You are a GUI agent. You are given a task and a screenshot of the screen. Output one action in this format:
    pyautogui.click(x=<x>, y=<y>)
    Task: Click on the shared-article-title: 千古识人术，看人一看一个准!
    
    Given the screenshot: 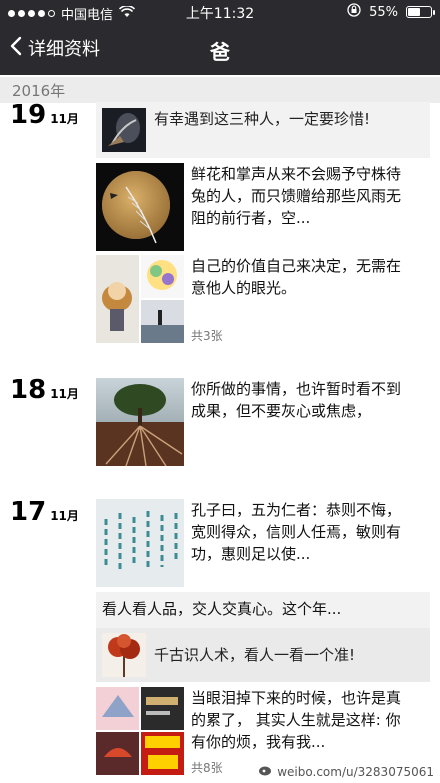 What is the action you would take?
    pyautogui.click(x=255, y=655)
    